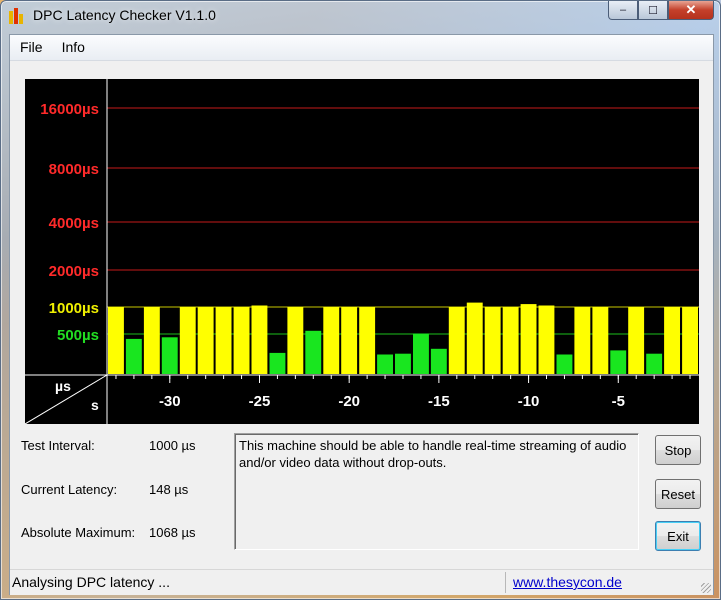 The width and height of the screenshot is (721, 600). Describe the element at coordinates (170, 401) in the screenshot. I see `x-tick-label: -30` at that location.